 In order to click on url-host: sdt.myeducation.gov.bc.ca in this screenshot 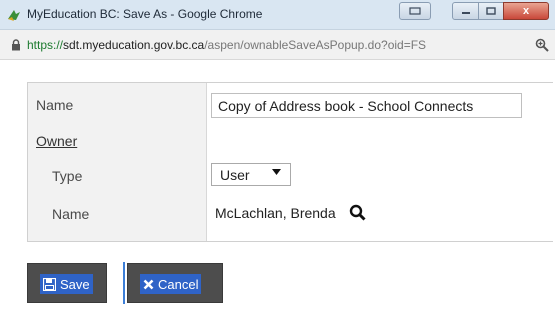, I will do `click(134, 45)`.